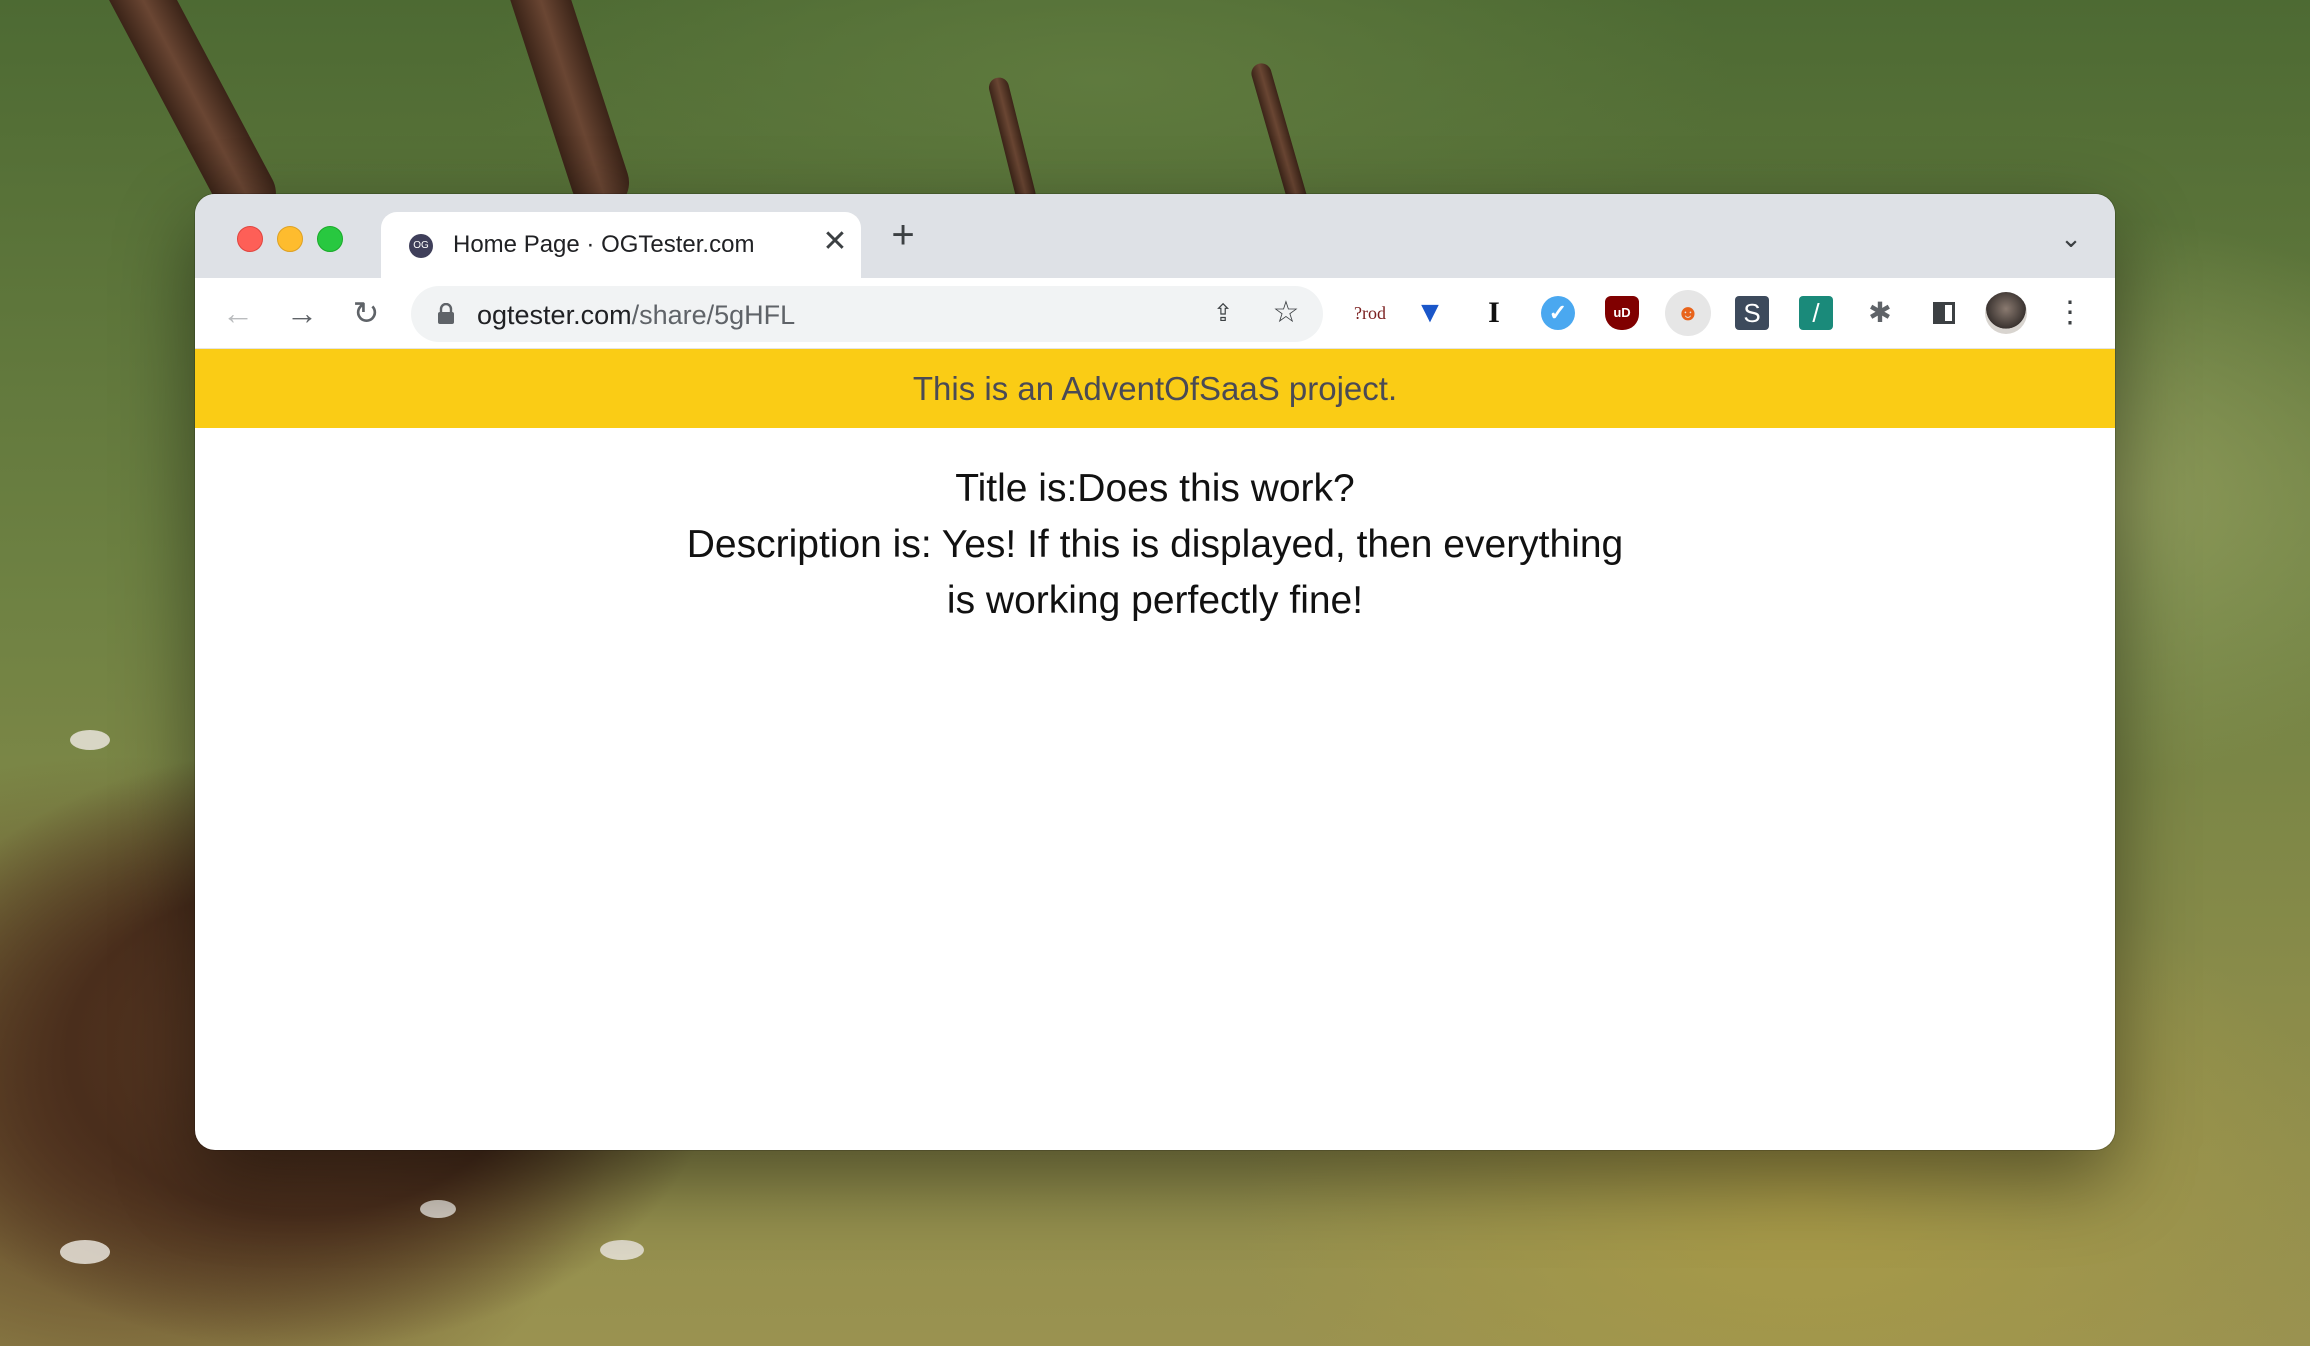 This screenshot has width=2310, height=1346. I want to click on bookmark-star-icon: ☆, so click(1286, 313).